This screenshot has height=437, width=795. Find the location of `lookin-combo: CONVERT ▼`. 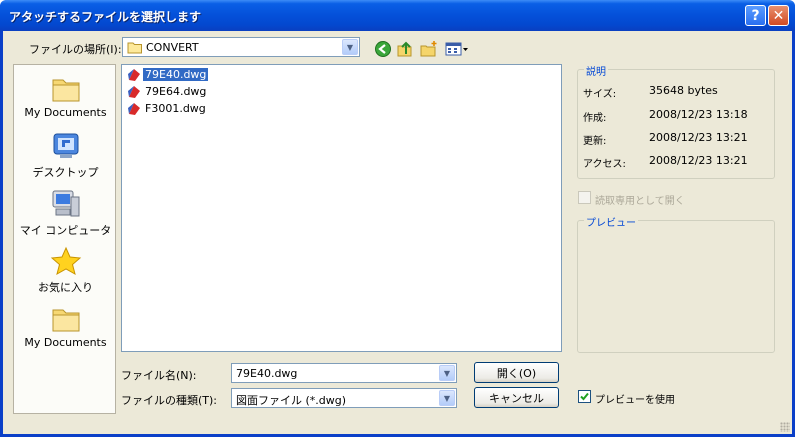

lookin-combo: CONVERT ▼ is located at coordinates (241, 47).